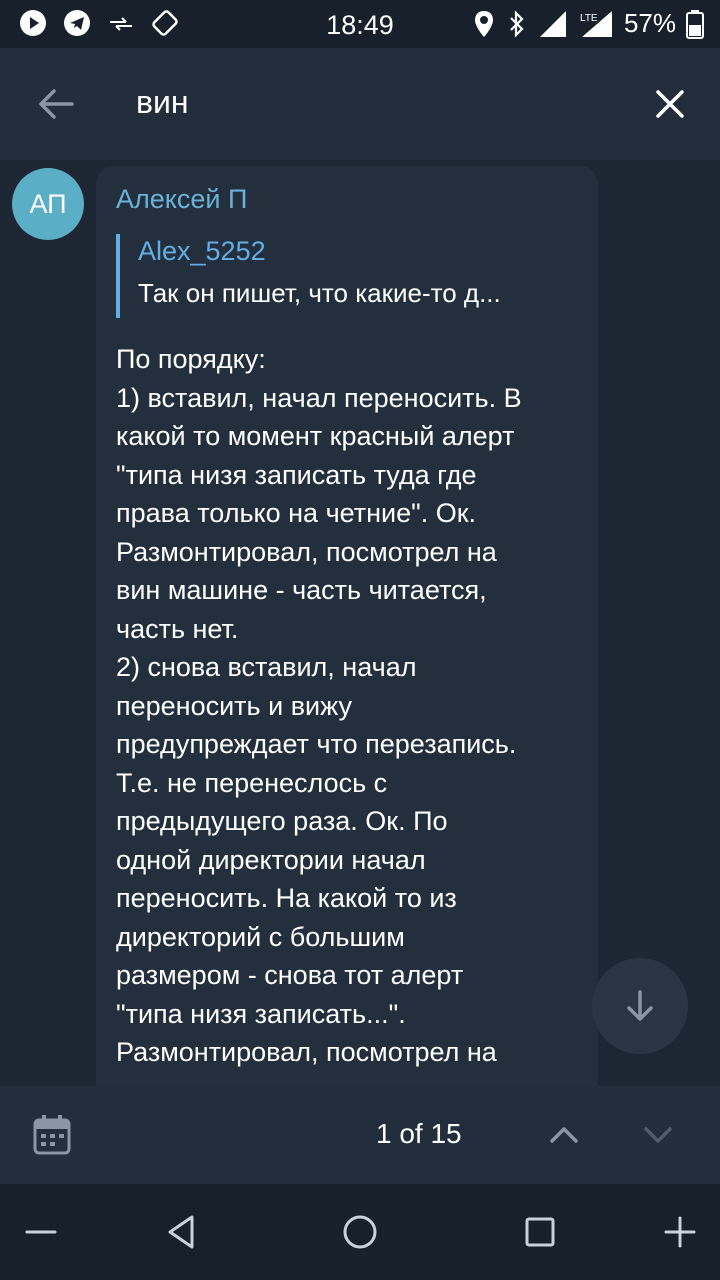  What do you see at coordinates (266, 667) in the screenshot?
I see `message-line: 2) снова вставил, начал` at bounding box center [266, 667].